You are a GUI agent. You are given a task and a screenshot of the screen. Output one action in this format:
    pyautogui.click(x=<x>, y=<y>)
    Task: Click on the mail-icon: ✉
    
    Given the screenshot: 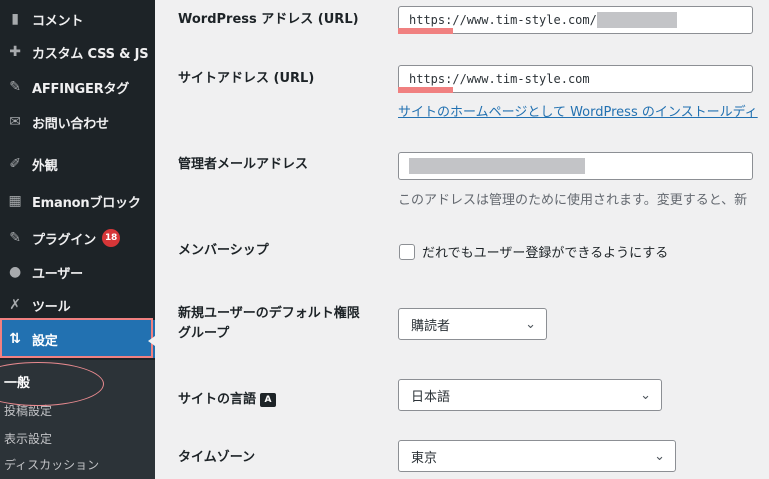 What is the action you would take?
    pyautogui.click(x=15, y=122)
    